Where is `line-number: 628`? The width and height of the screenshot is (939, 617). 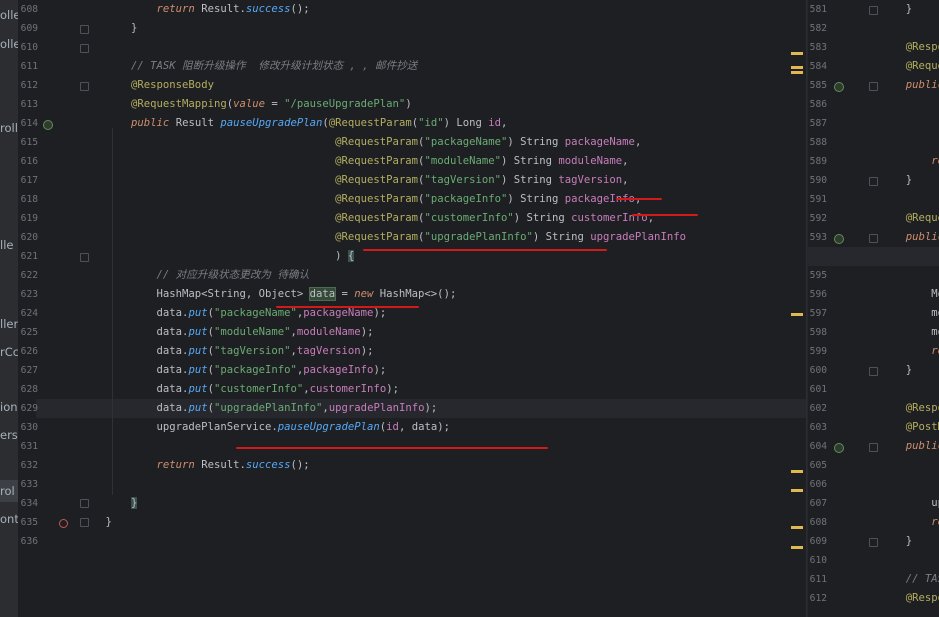 line-number: 628 is located at coordinates (28, 389).